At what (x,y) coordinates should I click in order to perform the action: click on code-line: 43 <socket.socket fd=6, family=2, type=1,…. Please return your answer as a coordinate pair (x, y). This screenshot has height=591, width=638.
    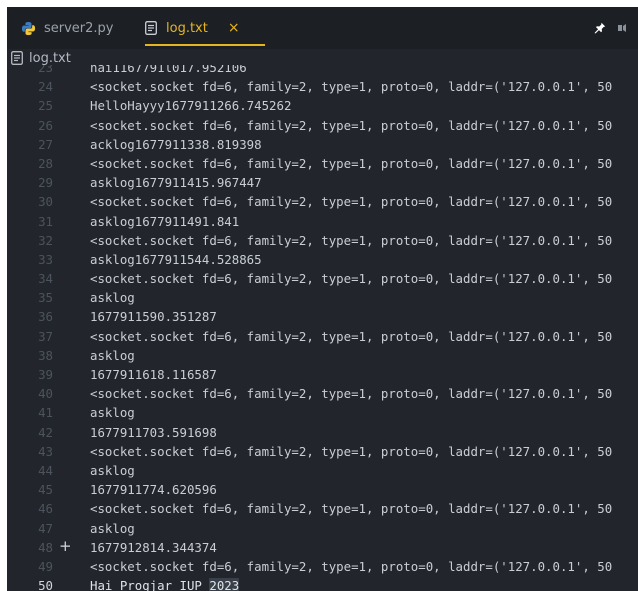
    Looking at the image, I should click on (322, 451).